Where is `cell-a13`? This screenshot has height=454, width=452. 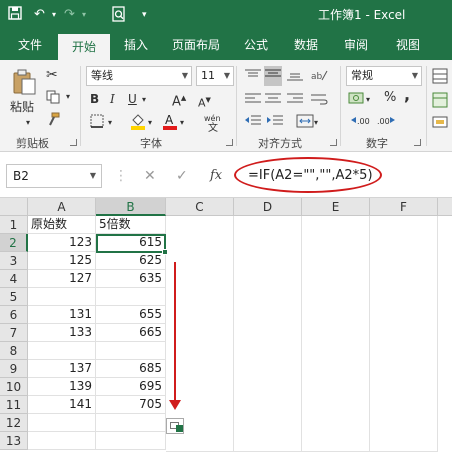
cell-a13 is located at coordinates (62, 441).